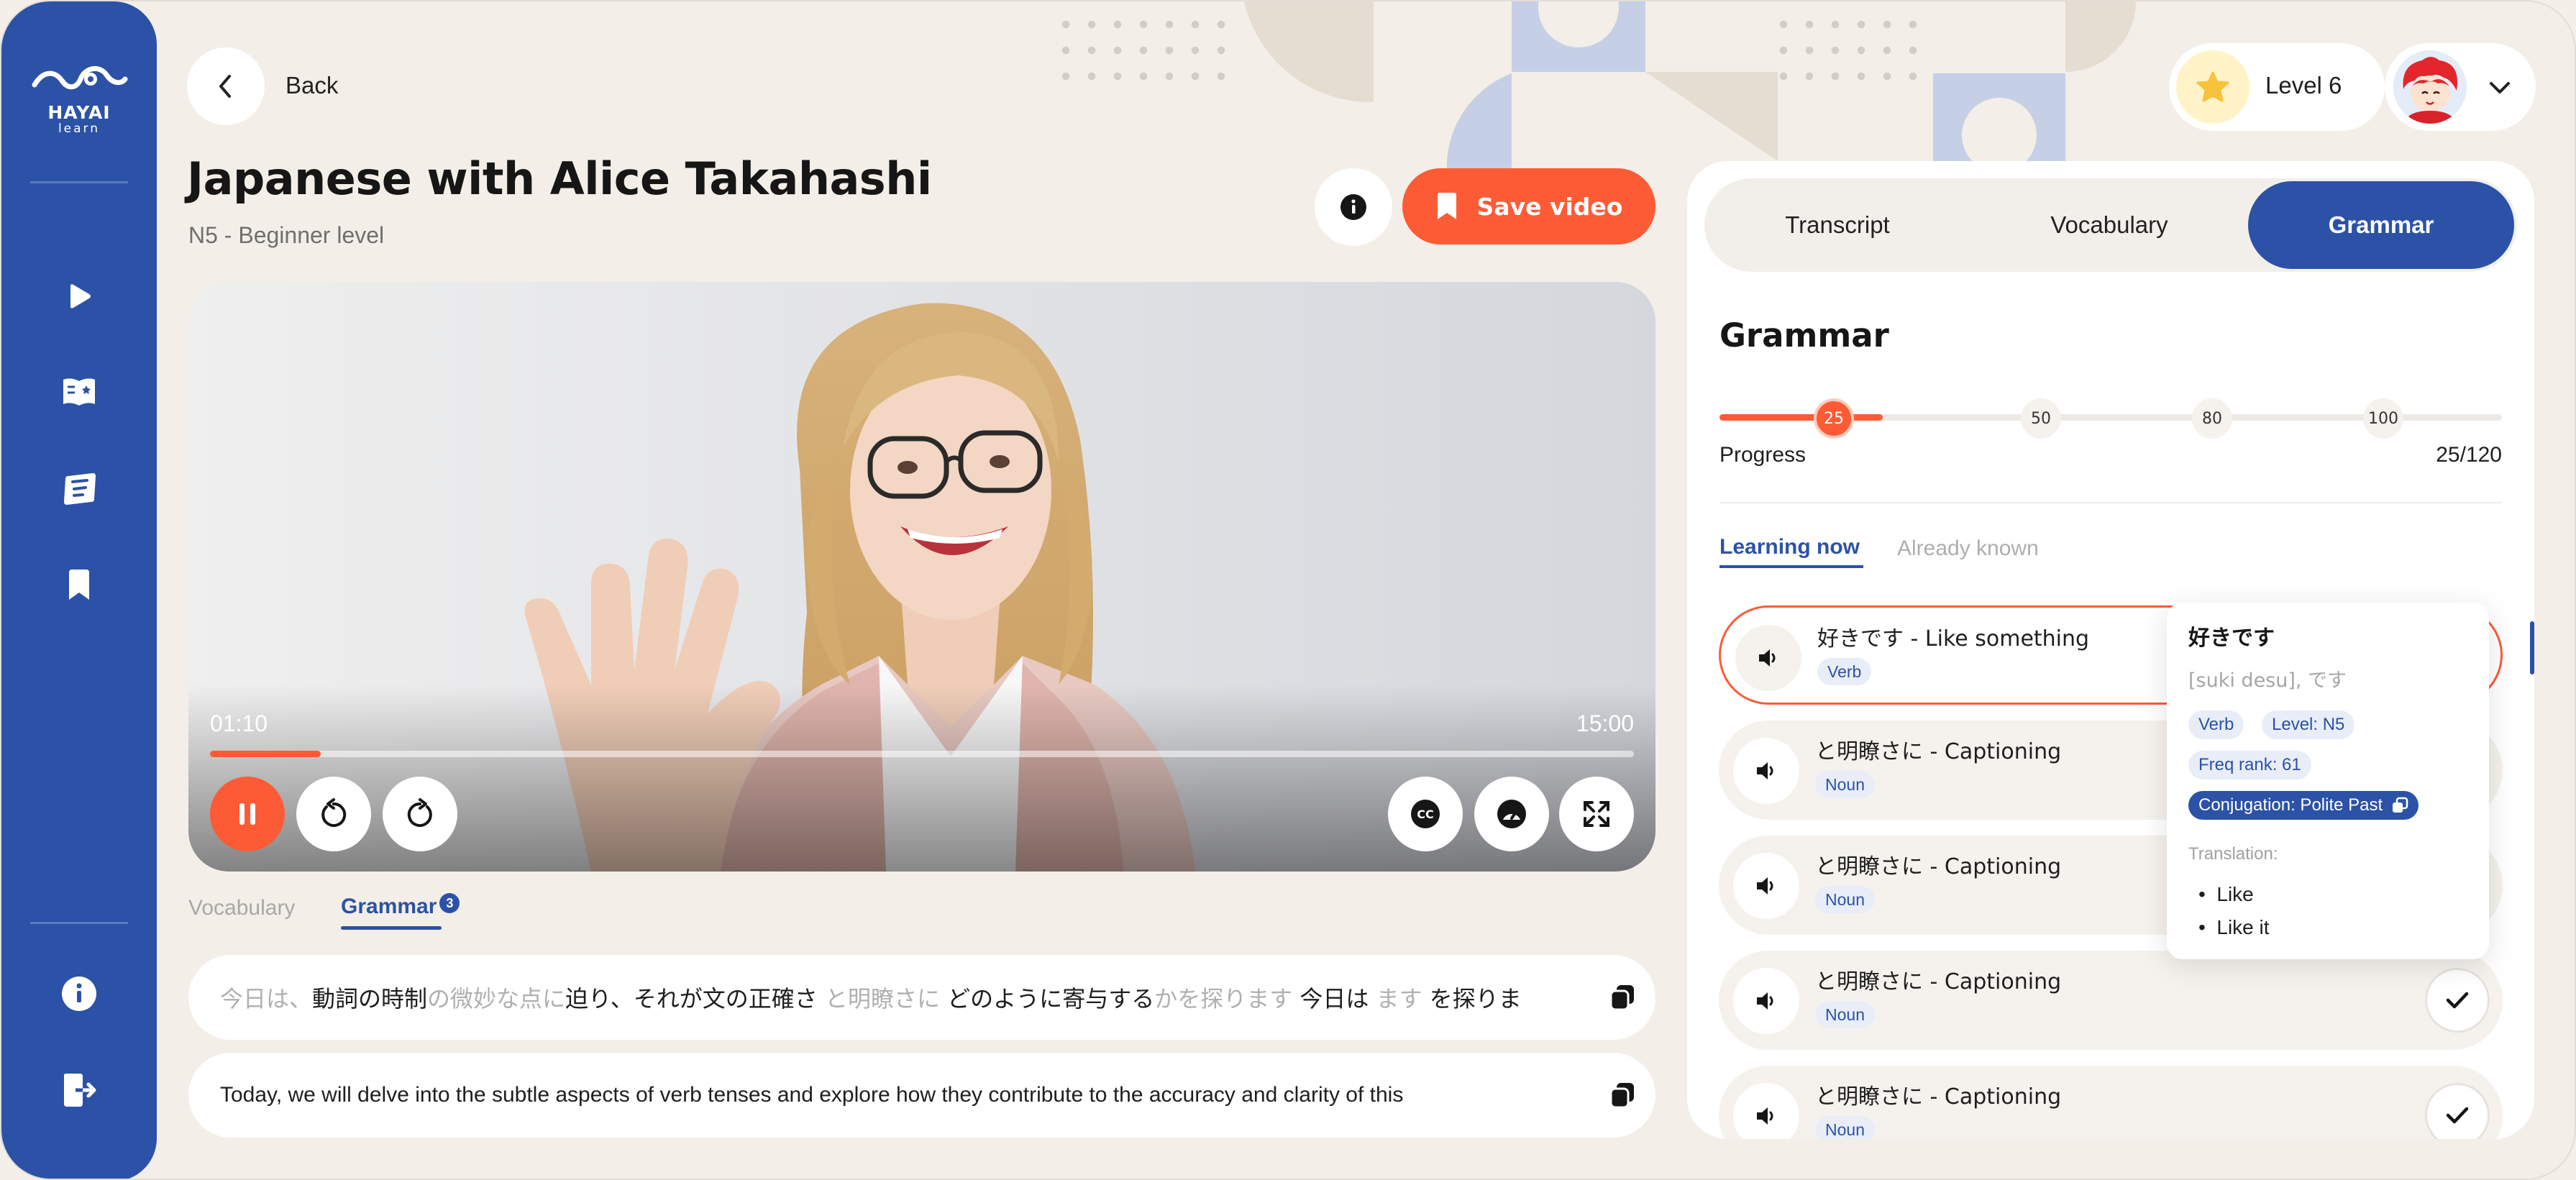 Image resolution: width=2576 pixels, height=1180 pixels. Describe the element at coordinates (1968, 548) in the screenshot. I see `filter-already-known: Already known` at that location.